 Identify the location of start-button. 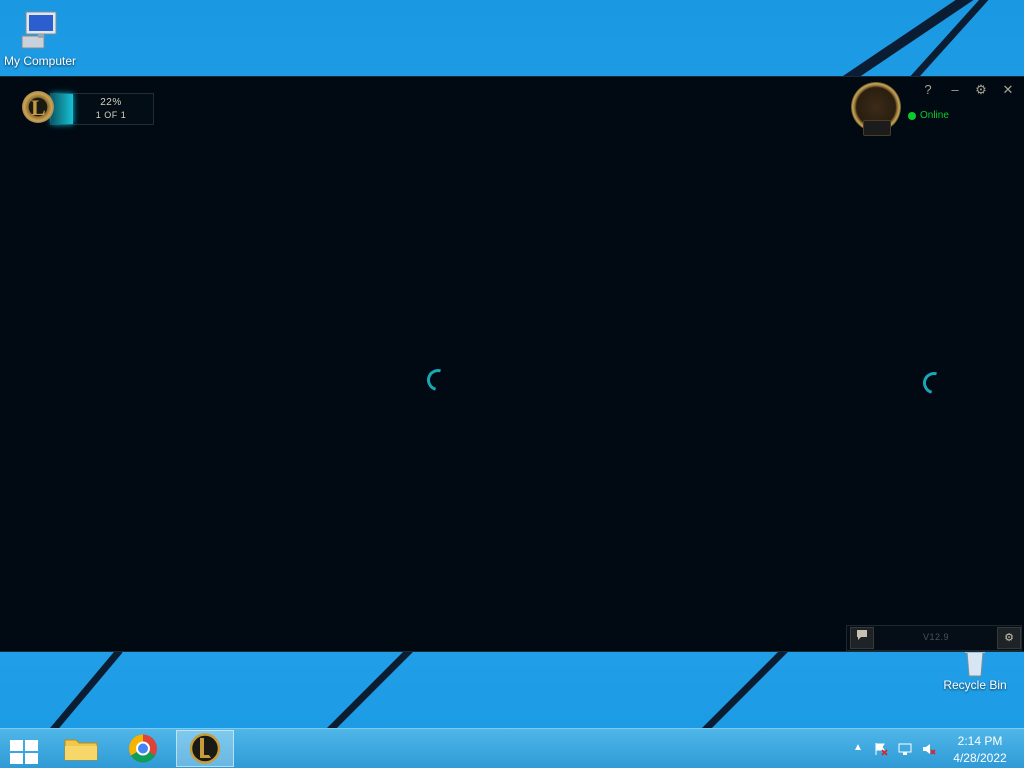
(23, 751).